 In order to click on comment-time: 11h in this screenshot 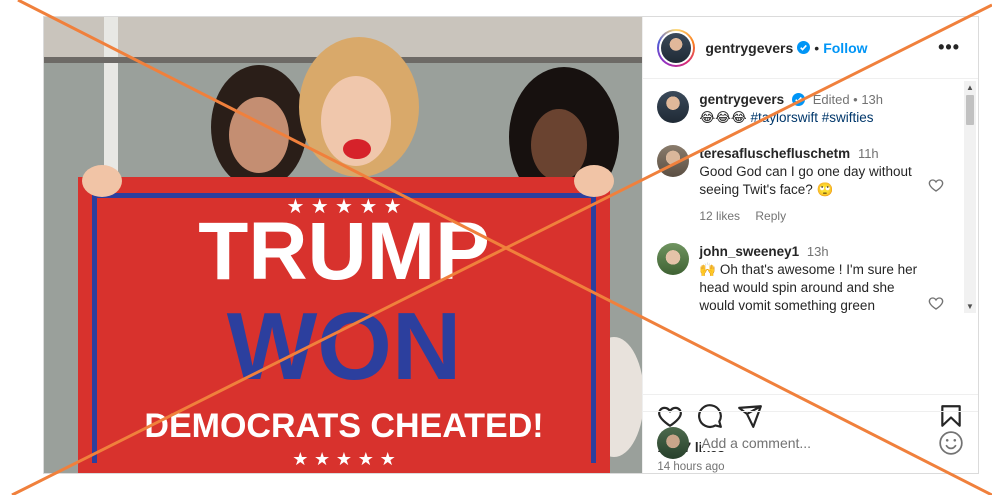, I will do `click(868, 153)`.